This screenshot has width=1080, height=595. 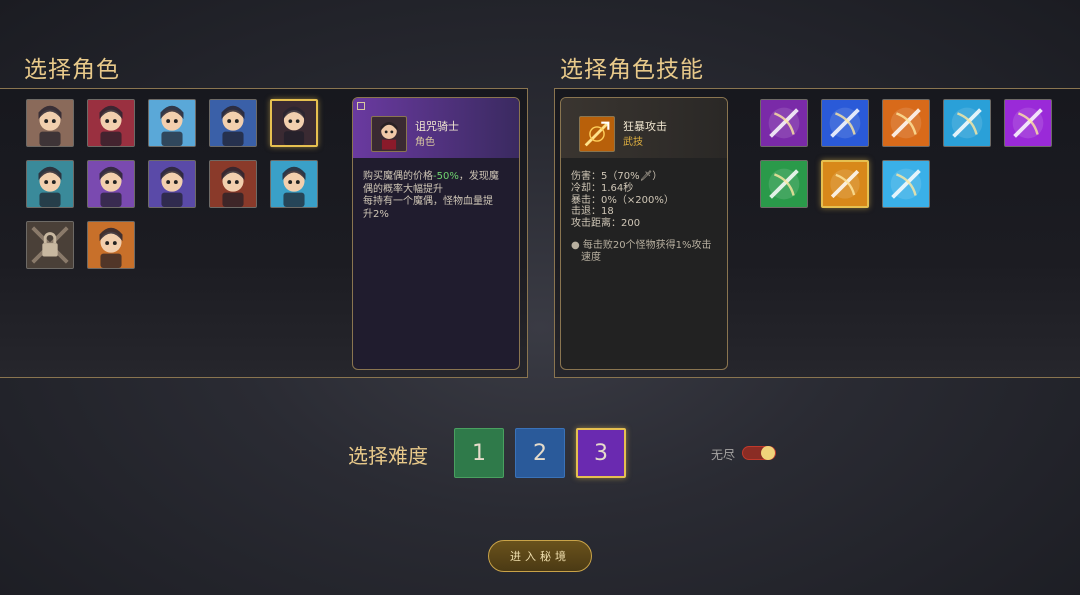 I want to click on skill-slot-green-arrows-icon, so click(x=784, y=184).